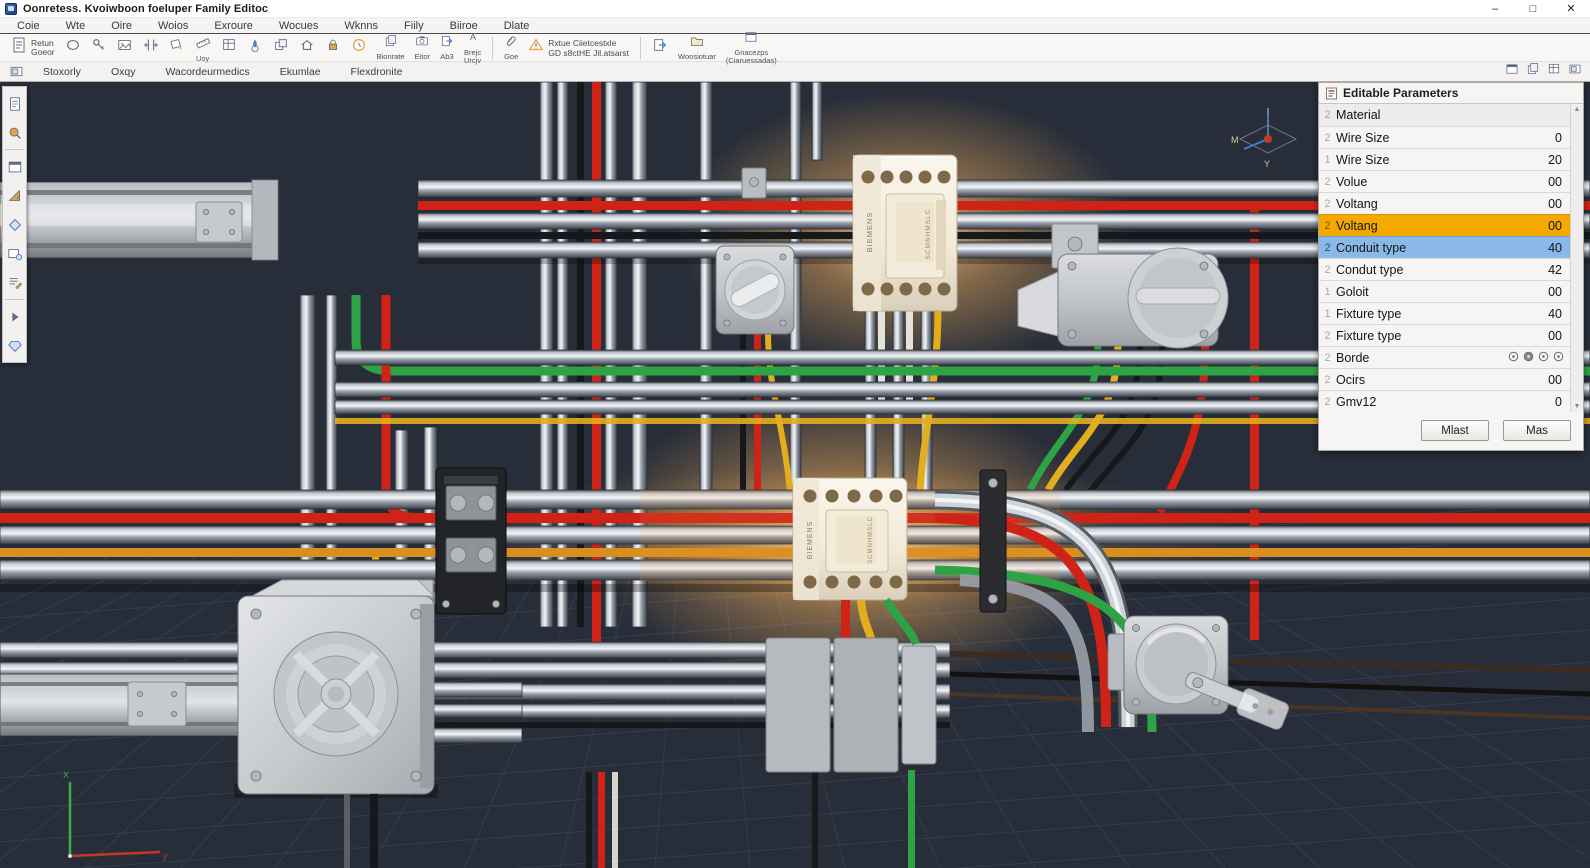 Image resolution: width=1590 pixels, height=868 pixels. What do you see at coordinates (359, 48) in the screenshot?
I see `schedule-tool-button` at bounding box center [359, 48].